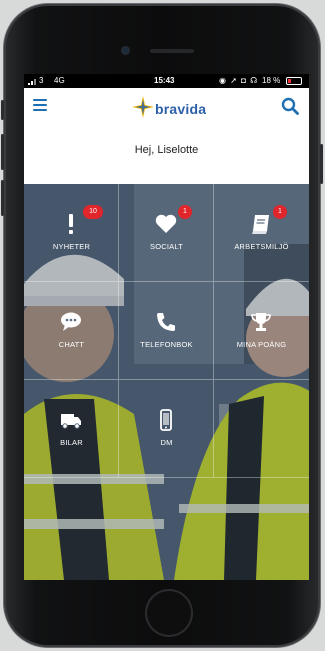 This screenshot has height=651, width=325. Describe the element at coordinates (290, 106) in the screenshot. I see `search-icon` at that location.